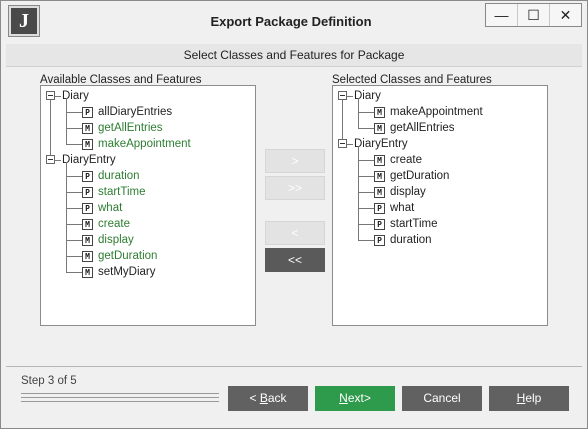 The height and width of the screenshot is (429, 588). I want to click on maximize-button: ☐, so click(533, 15).